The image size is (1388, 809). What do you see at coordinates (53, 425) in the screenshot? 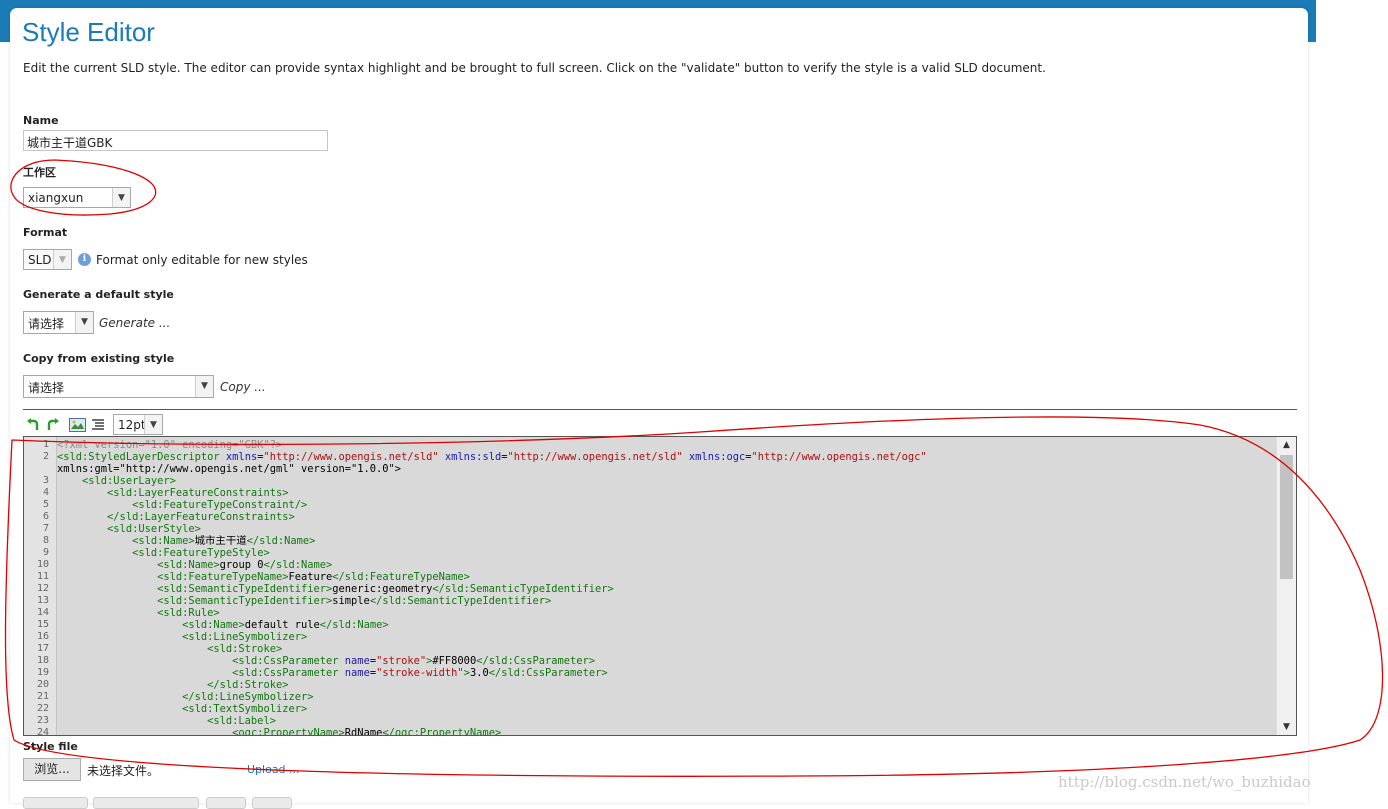
I see `redo-icon` at bounding box center [53, 425].